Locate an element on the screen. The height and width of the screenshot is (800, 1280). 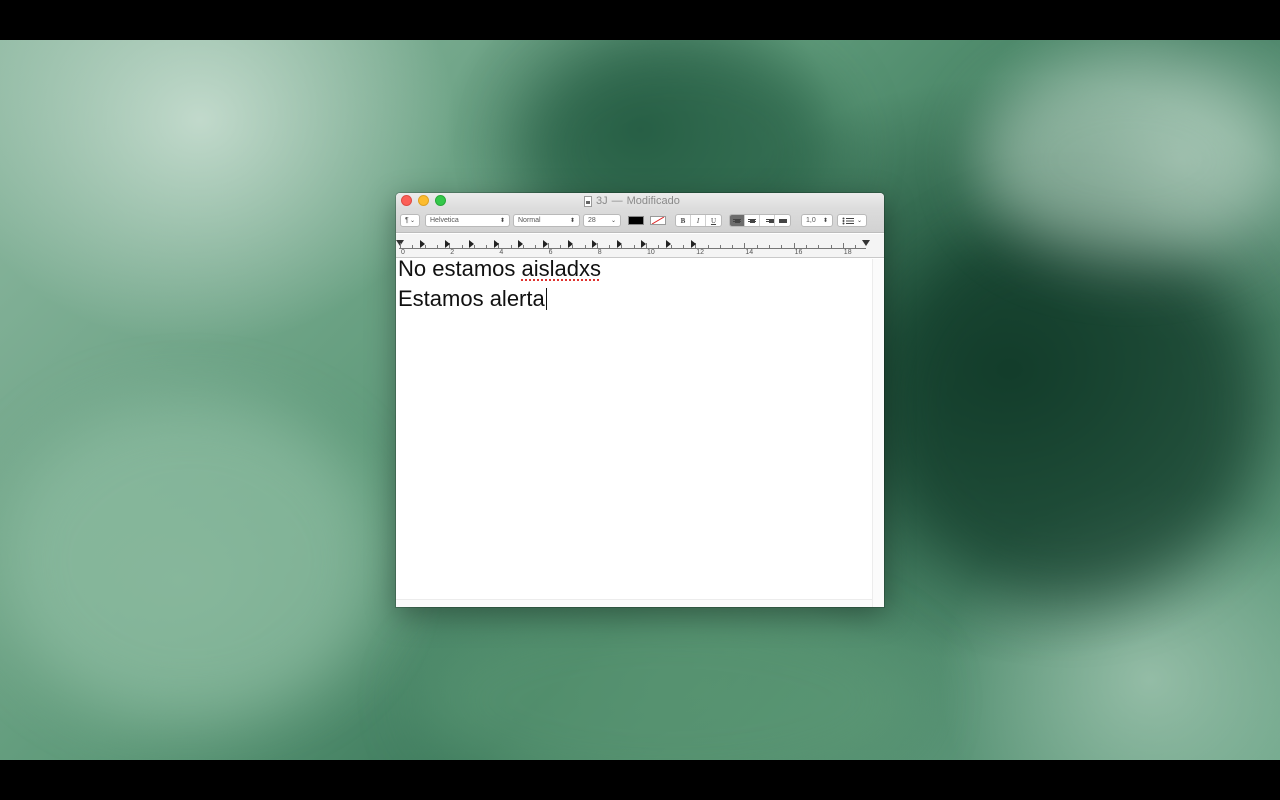
letterbox-top is located at coordinates (640, 20).